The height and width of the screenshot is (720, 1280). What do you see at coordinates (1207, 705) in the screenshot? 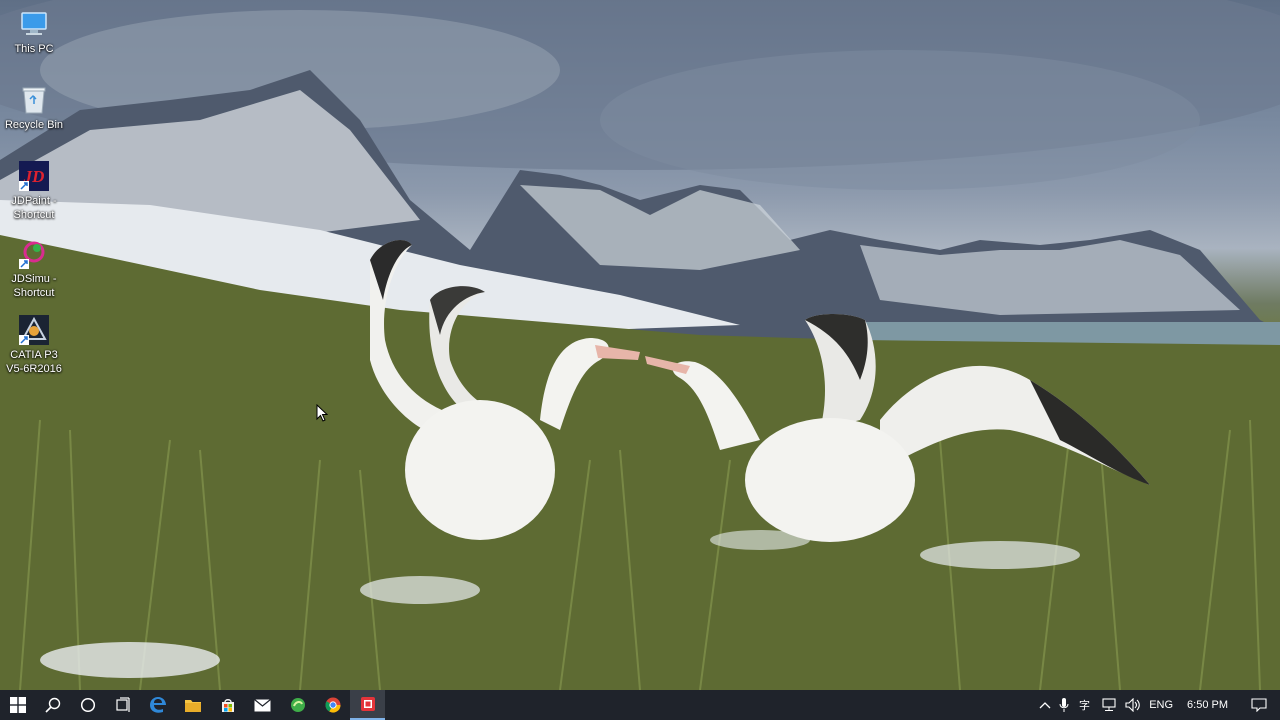
I see `clock: 6:50 PM` at bounding box center [1207, 705].